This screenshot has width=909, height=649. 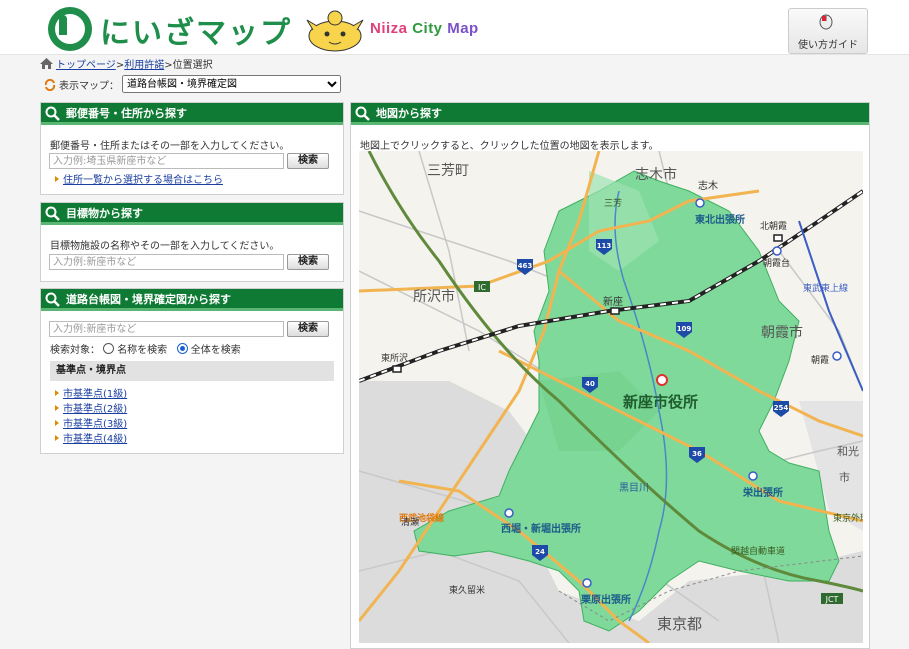 What do you see at coordinates (509, 146) in the screenshot?
I see `map-search-description: 地図上でクリックすると、クリックした位置の地図を表示します。` at bounding box center [509, 146].